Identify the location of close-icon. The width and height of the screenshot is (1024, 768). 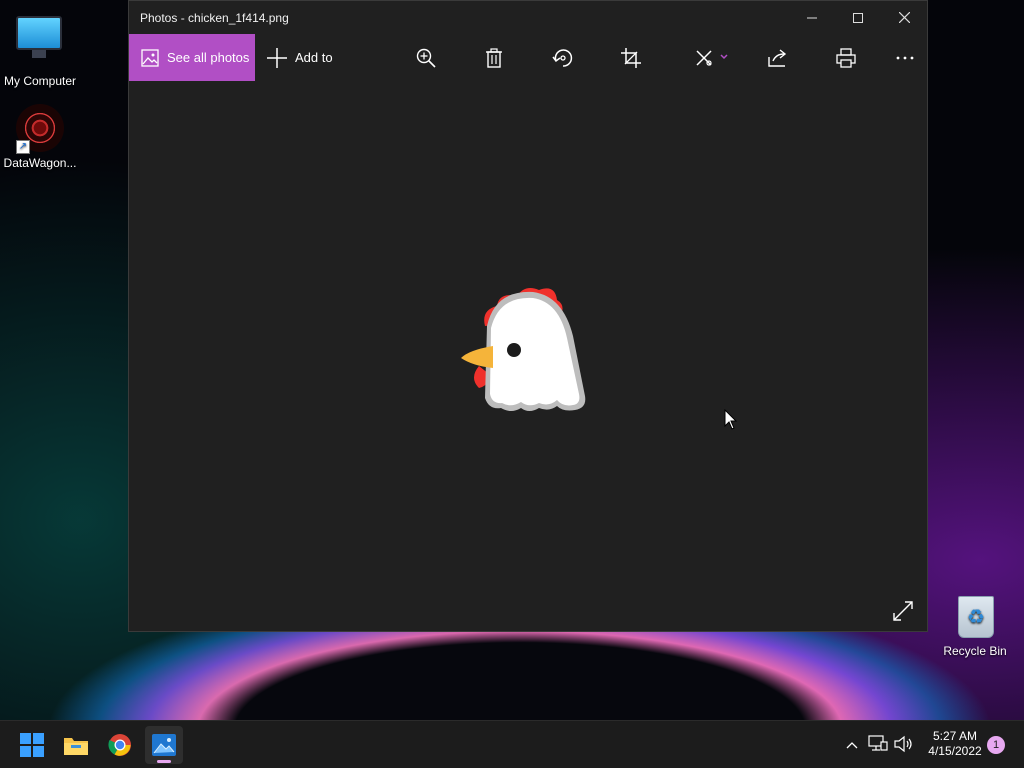
(904, 17).